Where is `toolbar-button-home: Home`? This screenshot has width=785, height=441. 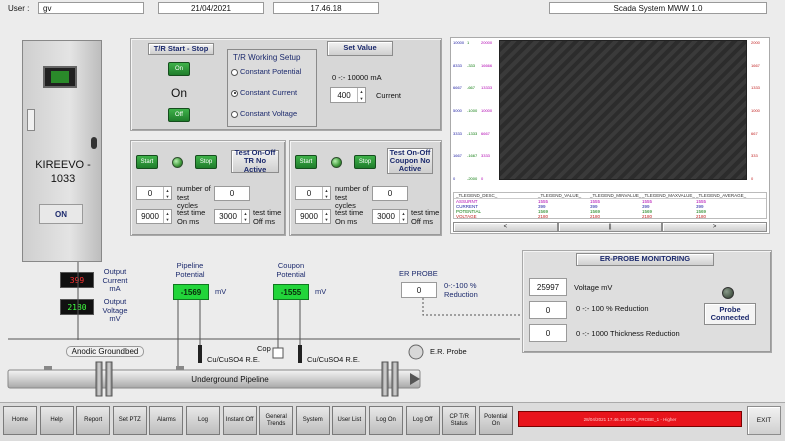 toolbar-button-home: Home is located at coordinates (20, 420).